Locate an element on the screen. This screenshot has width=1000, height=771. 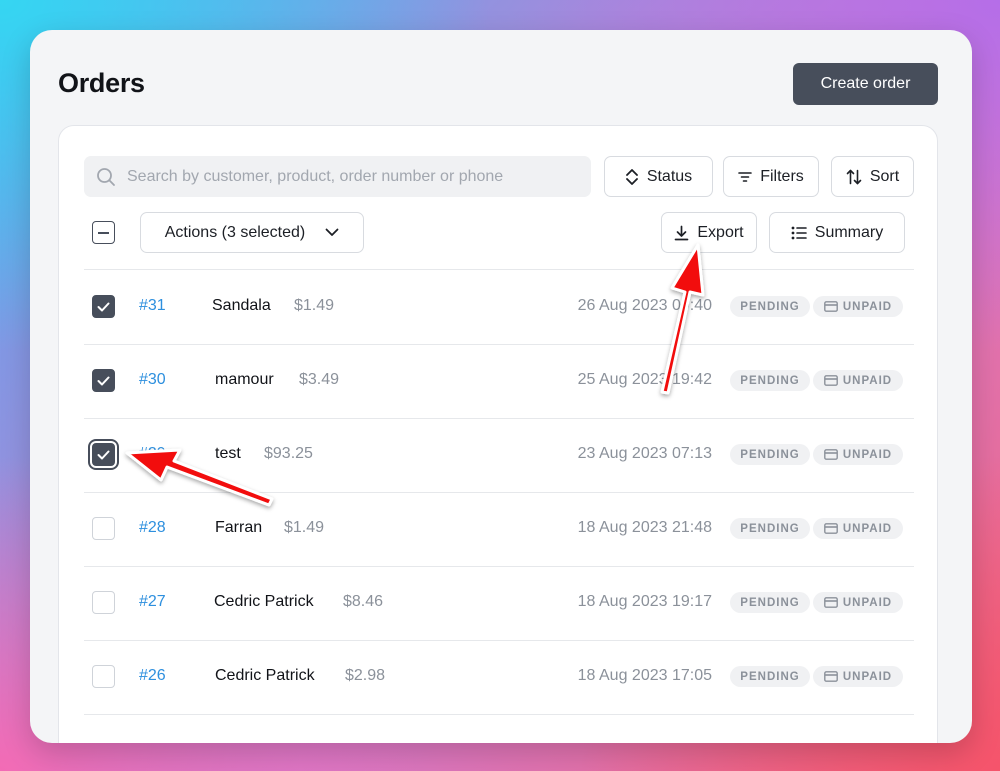
order-amount: $8.46 is located at coordinates (363, 601).